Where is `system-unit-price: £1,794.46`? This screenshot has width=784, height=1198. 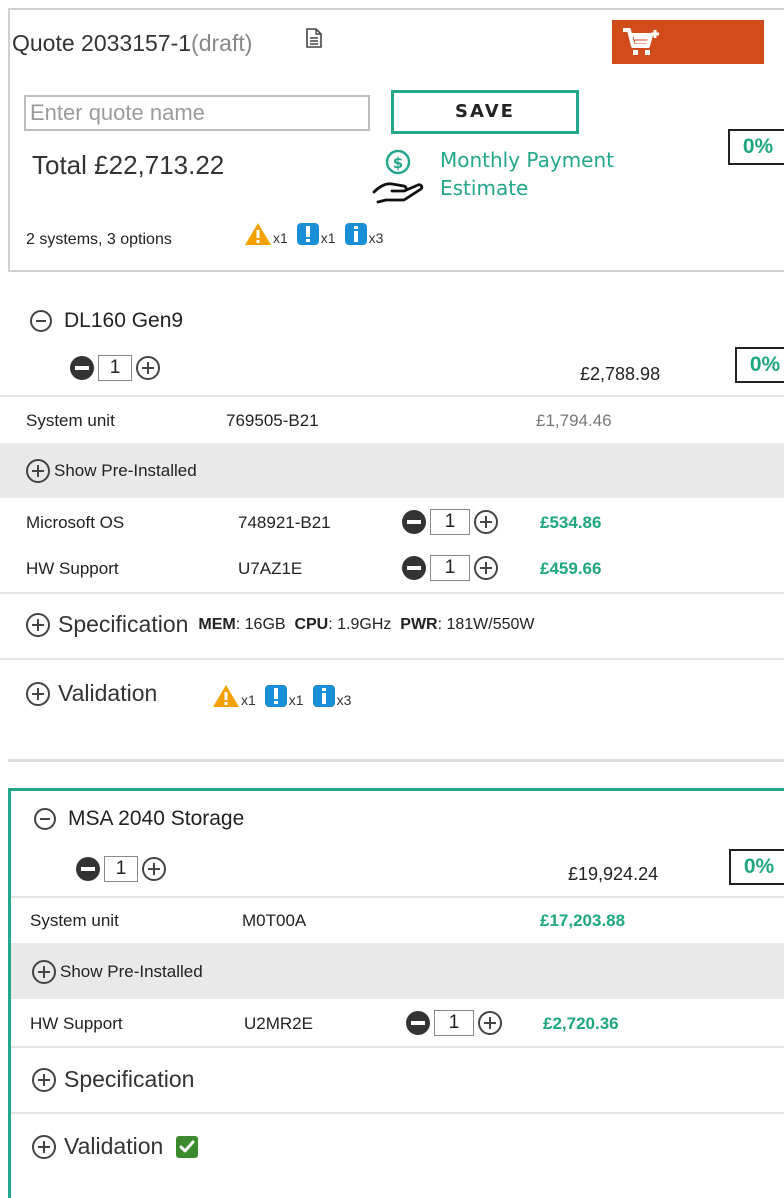
system-unit-price: £1,794.46 is located at coordinates (574, 420).